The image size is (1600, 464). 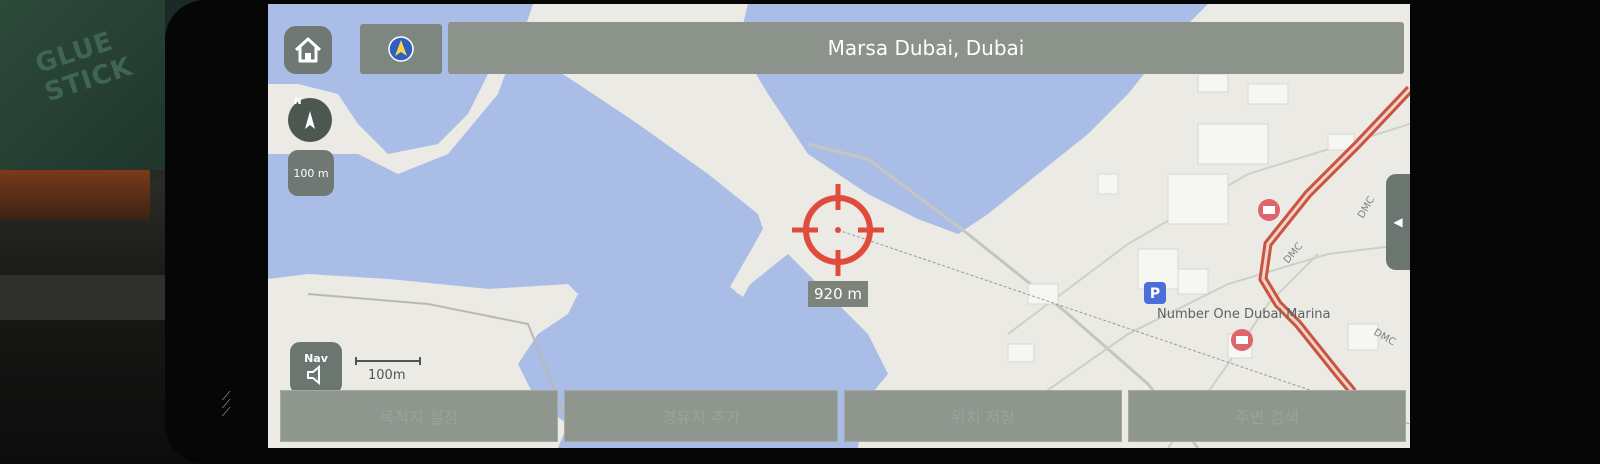 I want to click on bezel-marks: ⟋ ⟋ ⟋, so click(x=226, y=404).